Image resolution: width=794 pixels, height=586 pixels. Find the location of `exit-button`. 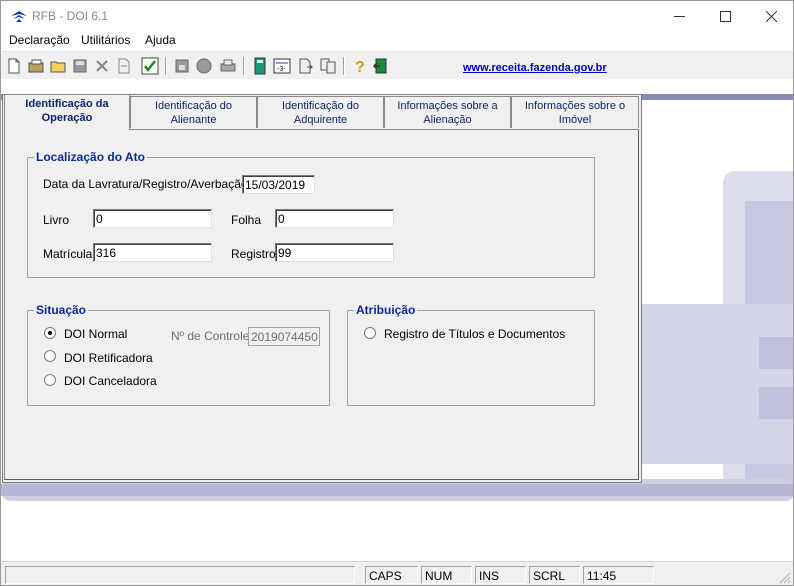

exit-button is located at coordinates (382, 66).